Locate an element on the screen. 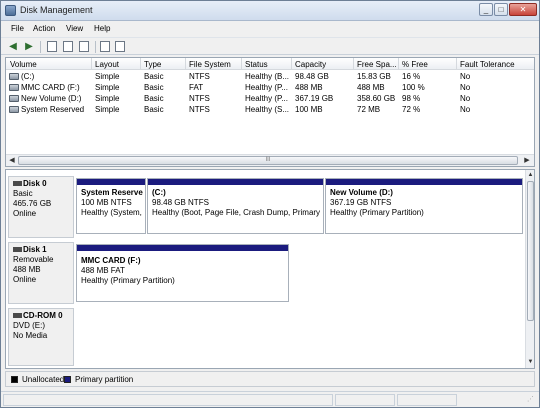  menu-file: File is located at coordinates (17, 28).